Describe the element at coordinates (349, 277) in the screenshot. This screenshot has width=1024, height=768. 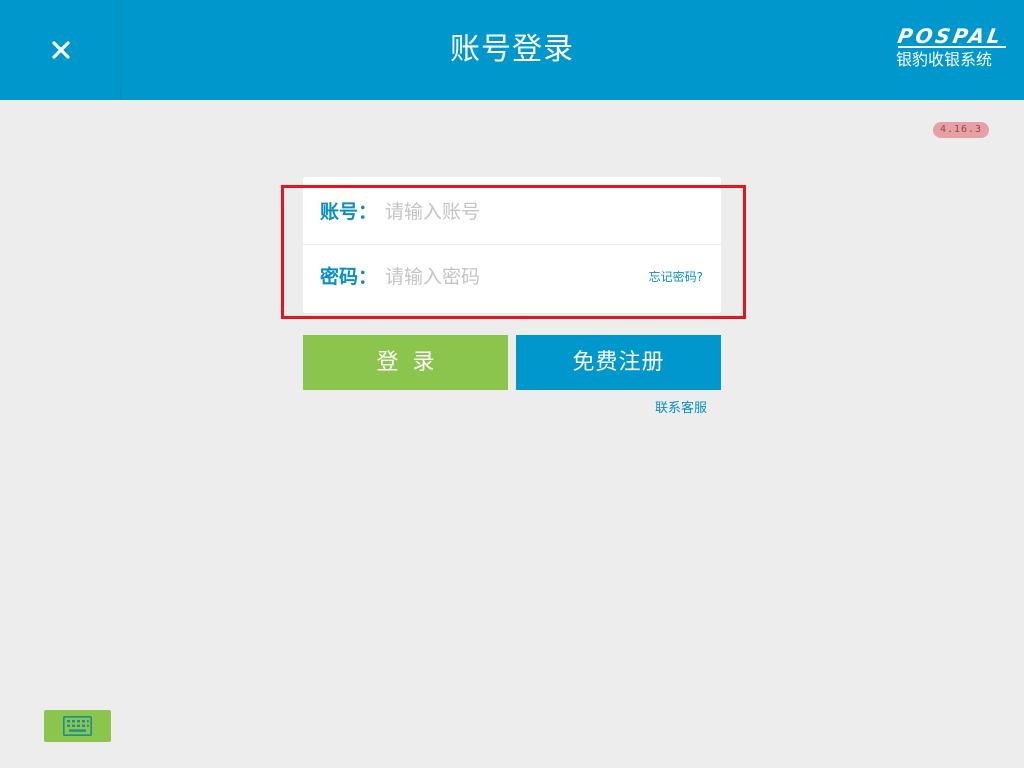
I see `password-label: 密码：` at that location.